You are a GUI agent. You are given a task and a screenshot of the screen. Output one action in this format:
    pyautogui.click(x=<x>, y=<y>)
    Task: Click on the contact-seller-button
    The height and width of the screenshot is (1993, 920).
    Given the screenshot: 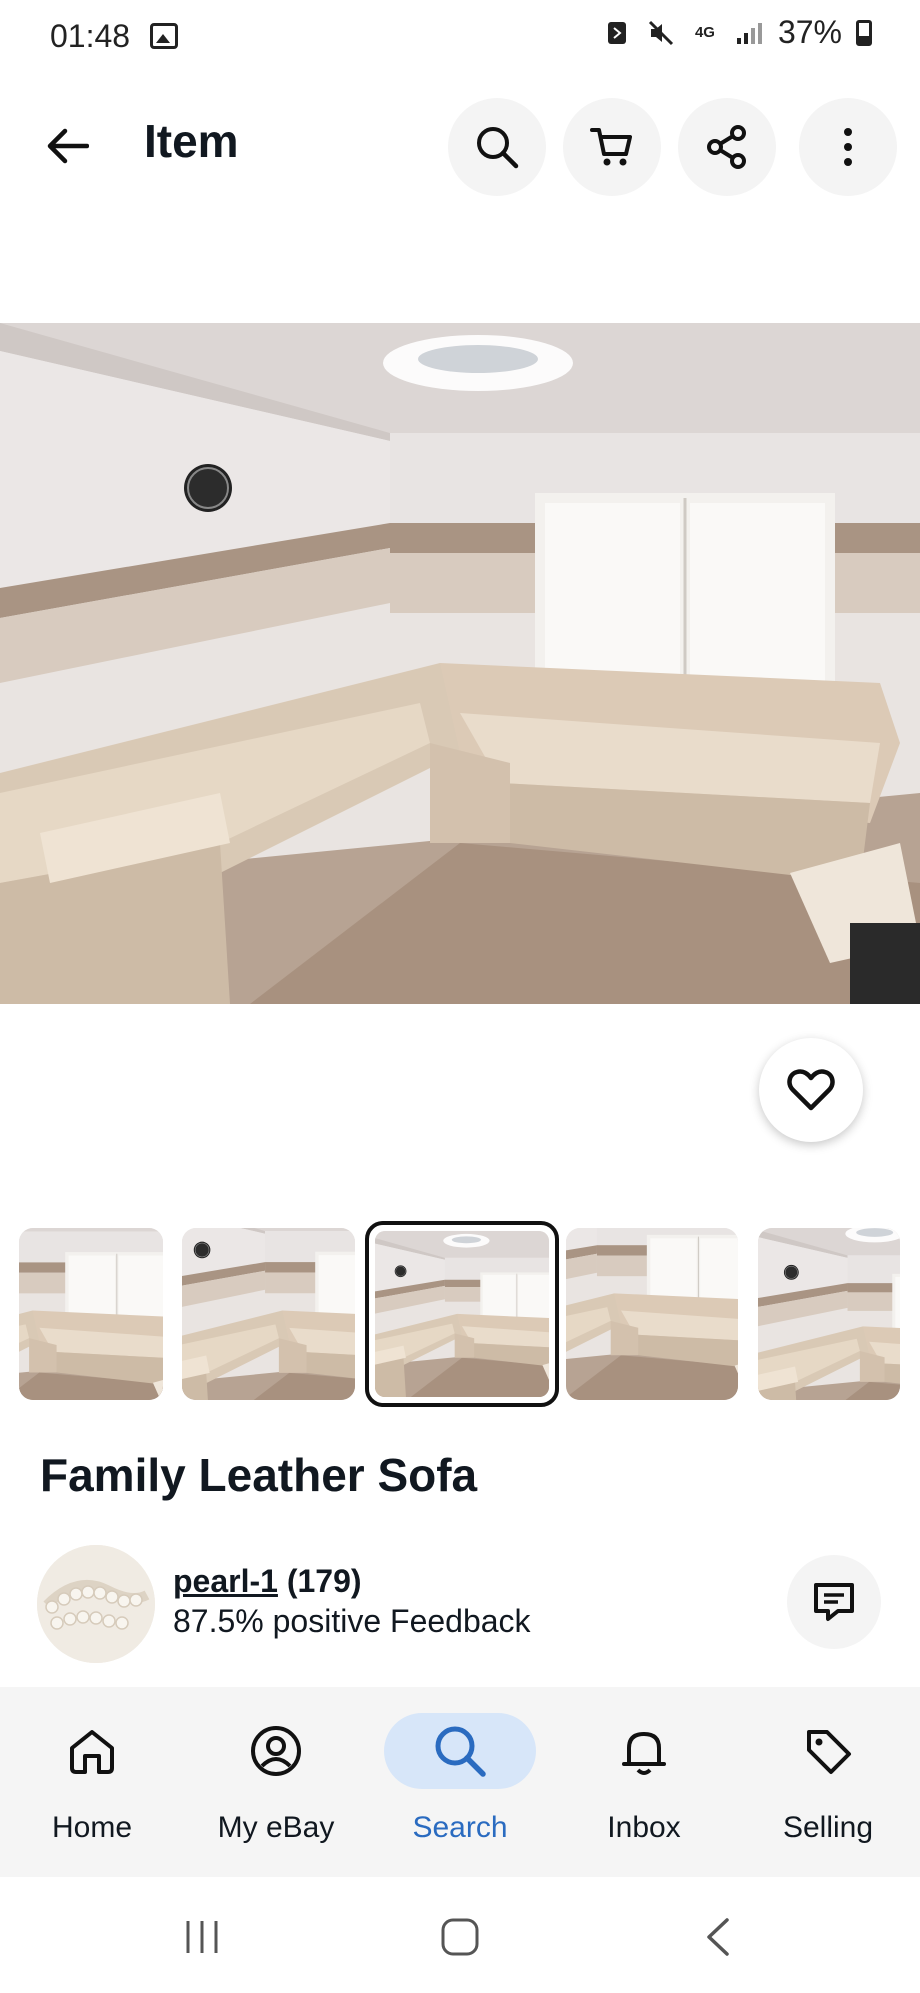 What is the action you would take?
    pyautogui.click(x=834, y=1602)
    